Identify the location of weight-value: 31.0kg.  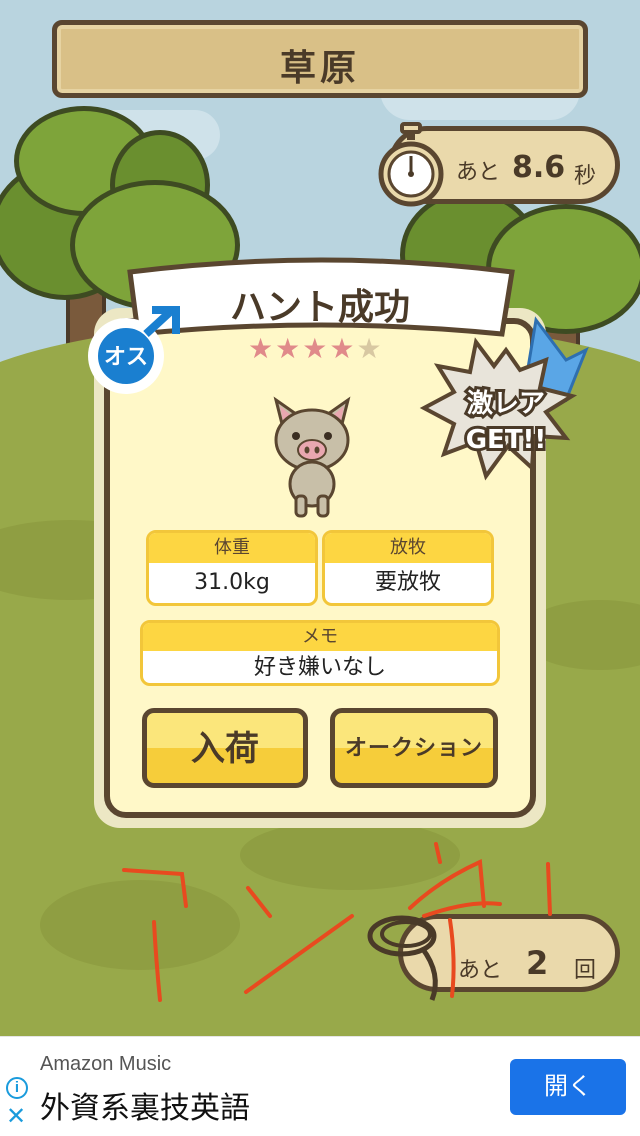
(232, 582).